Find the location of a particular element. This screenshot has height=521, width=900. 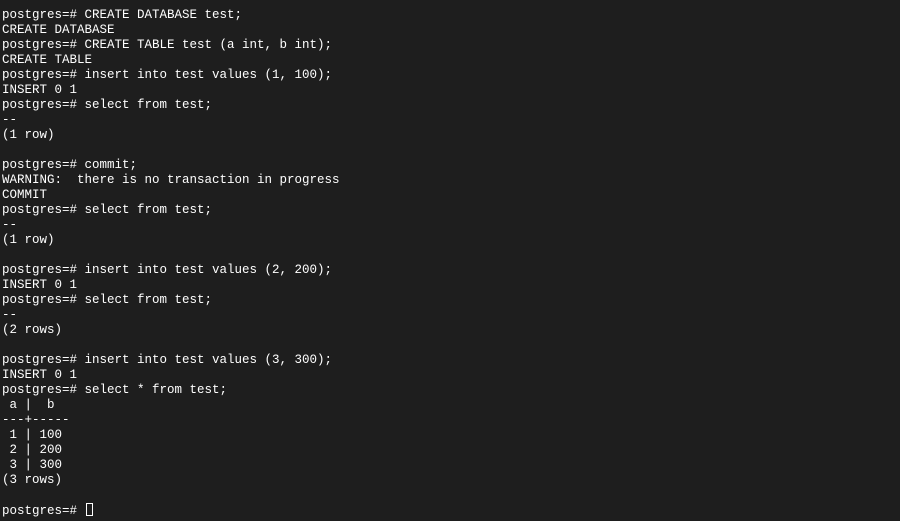

terminal-line: 3 | 300 is located at coordinates (32, 465).